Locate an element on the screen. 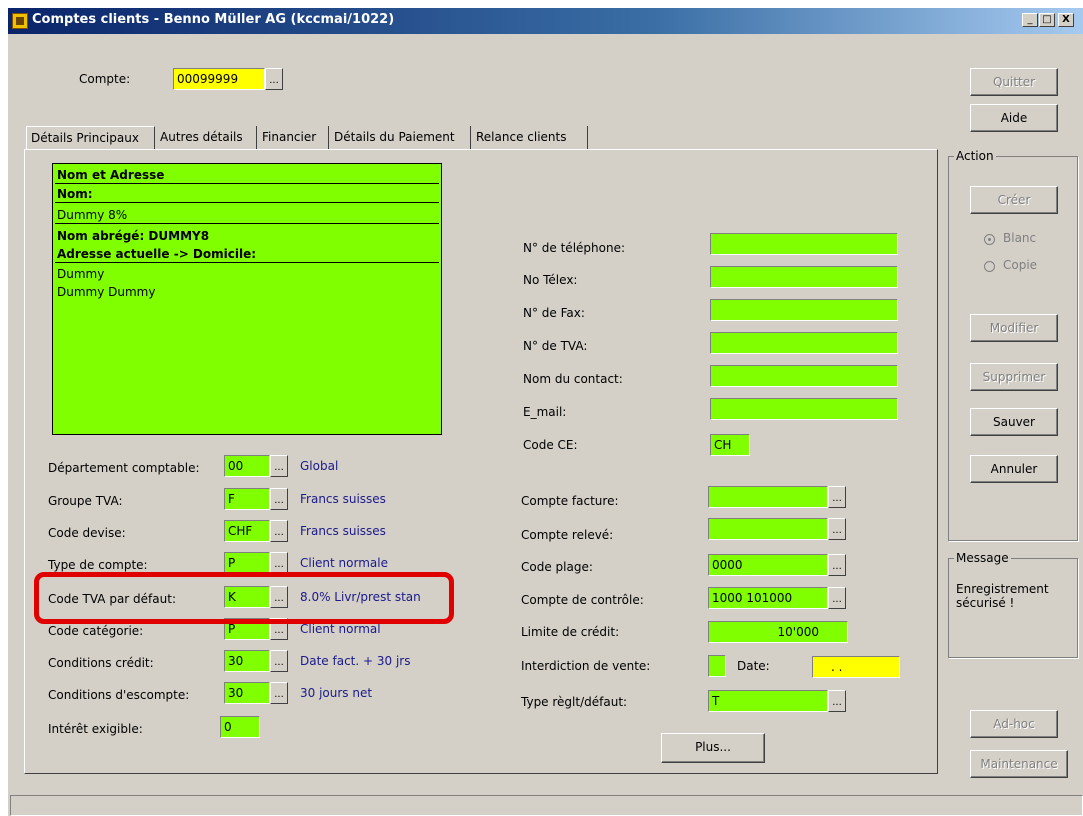 The image size is (1083, 816). compte-facture-label: Compte facture: is located at coordinates (570, 501).